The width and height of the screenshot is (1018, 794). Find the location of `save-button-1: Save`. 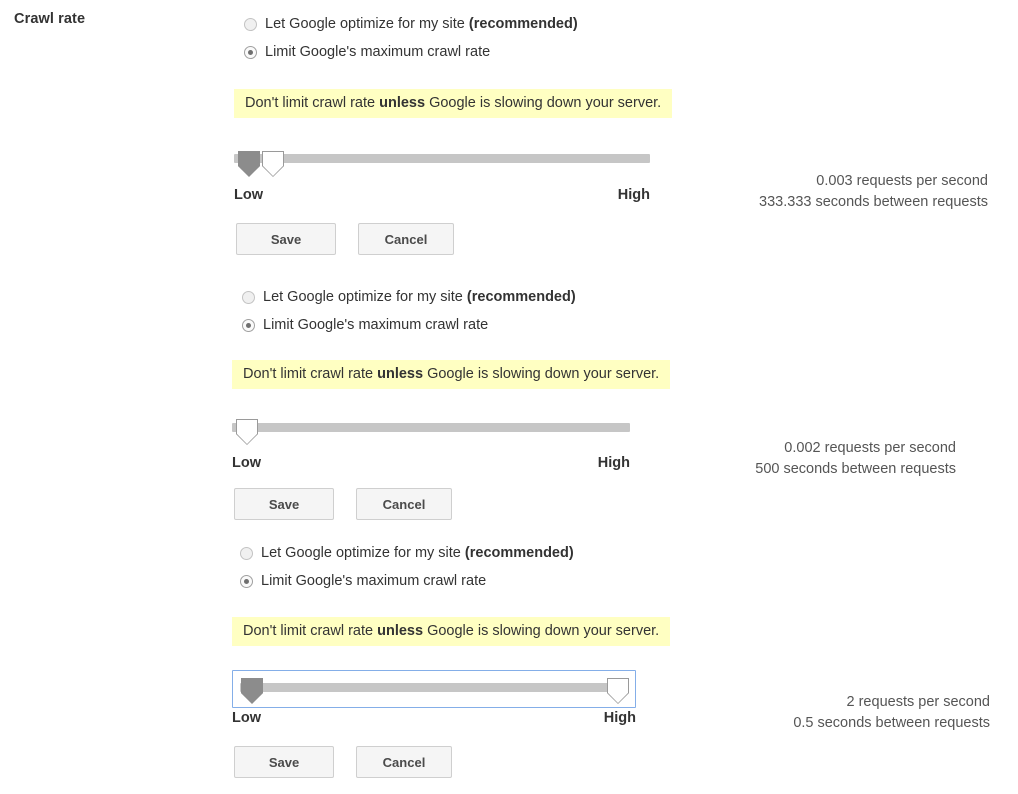

save-button-1: Save is located at coordinates (286, 239).